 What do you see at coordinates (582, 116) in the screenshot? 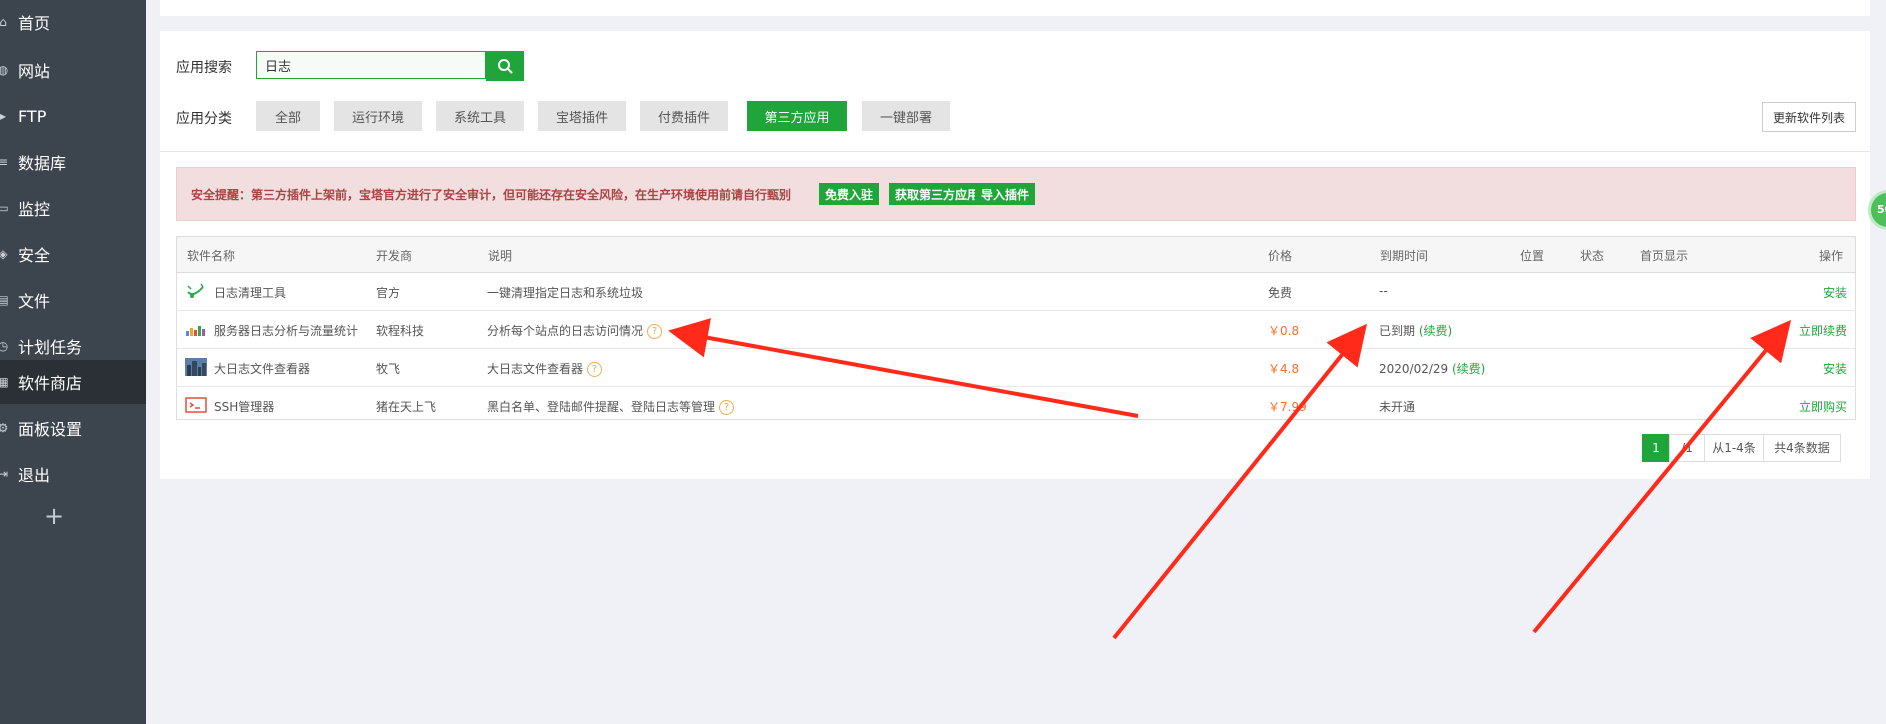
I see `category-bt-plugins-button: 宝塔插件` at bounding box center [582, 116].